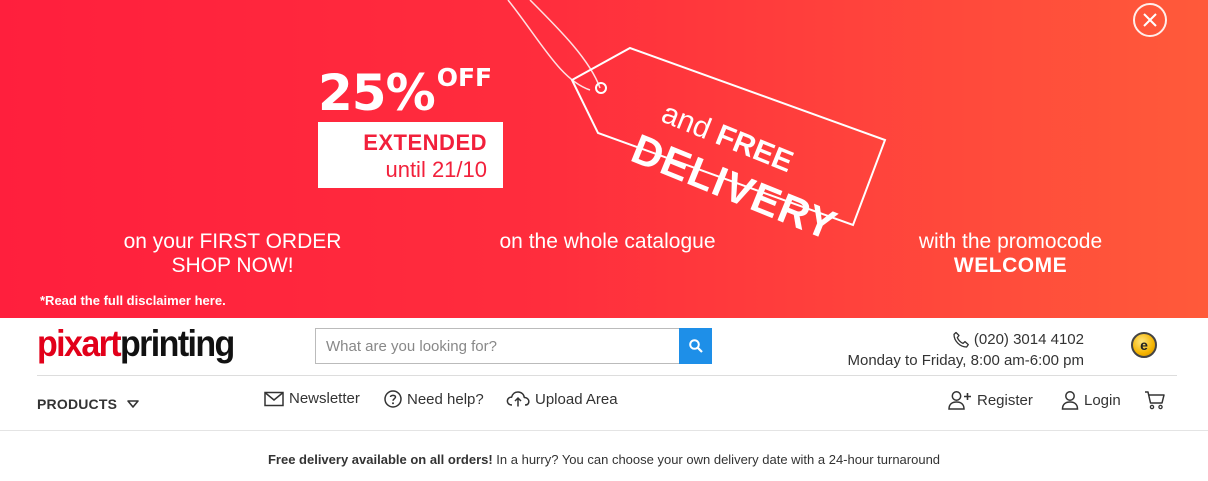 The height and width of the screenshot is (481, 1208). What do you see at coordinates (604, 430) in the screenshot?
I see `nav-divider` at bounding box center [604, 430].